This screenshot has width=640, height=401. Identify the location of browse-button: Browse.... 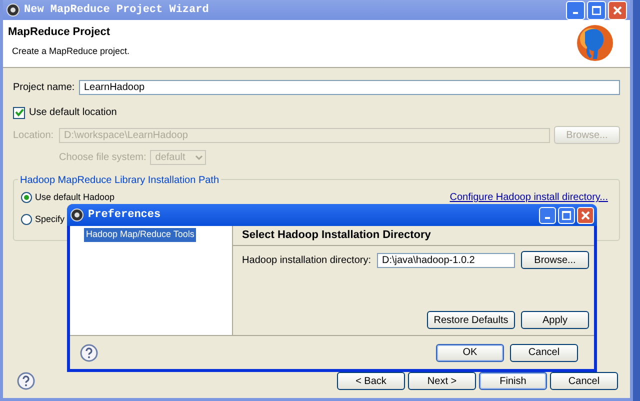
(555, 260).